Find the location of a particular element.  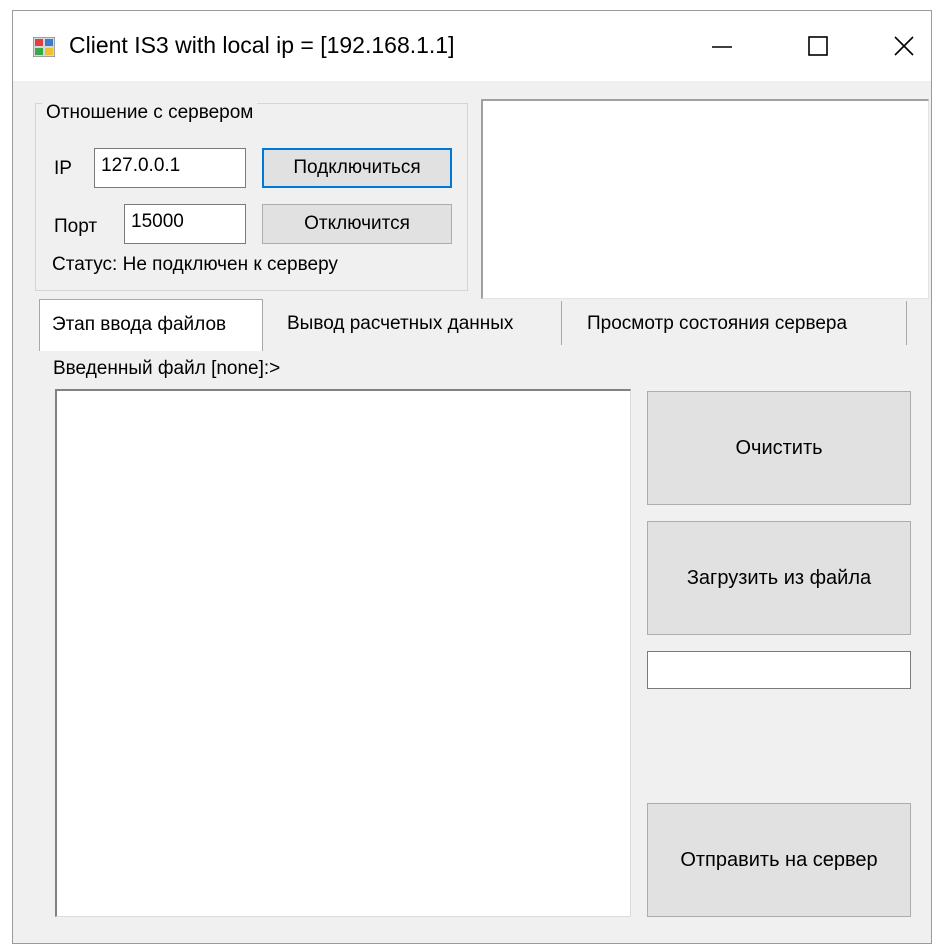

ip-label: IP is located at coordinates (63, 168).